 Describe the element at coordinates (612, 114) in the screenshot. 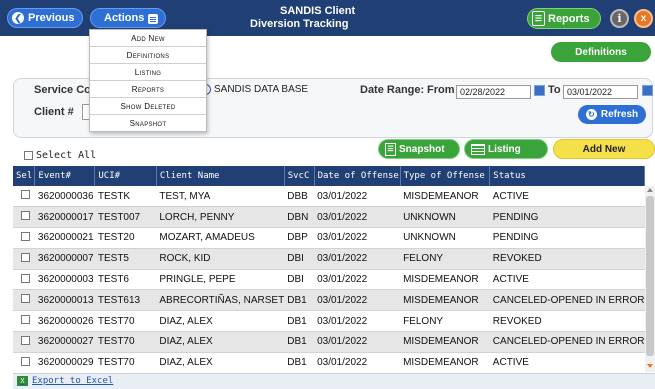

I see `refresh-button: ↻ Refresh` at that location.